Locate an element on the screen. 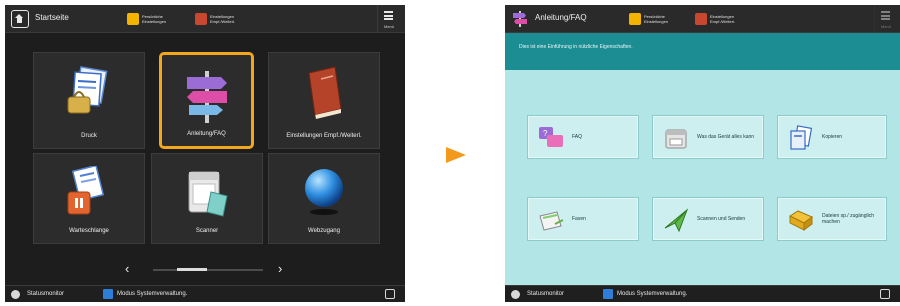 The width and height of the screenshot is (900, 306). tile-rx-fwd-settings: Einstellungen Empf./Weiterl. is located at coordinates (324, 100).